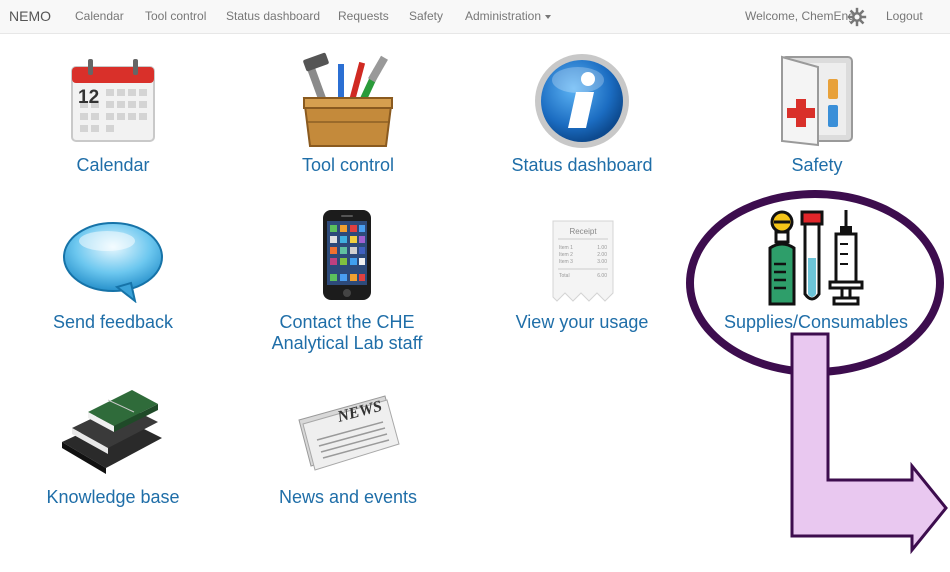  Describe the element at coordinates (347, 322) in the screenshot. I see `tile-label-line1: Contact the CHE` at that location.